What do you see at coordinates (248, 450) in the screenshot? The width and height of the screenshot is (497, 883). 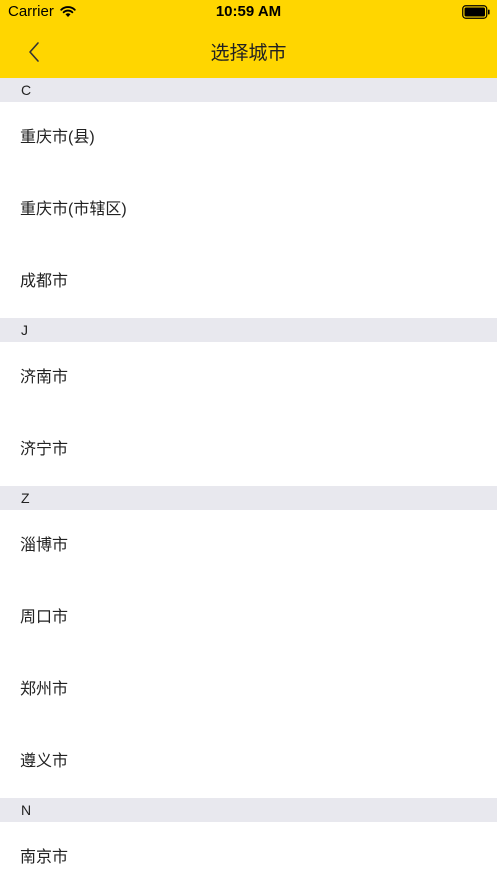 I see `city-row: 济宁市` at bounding box center [248, 450].